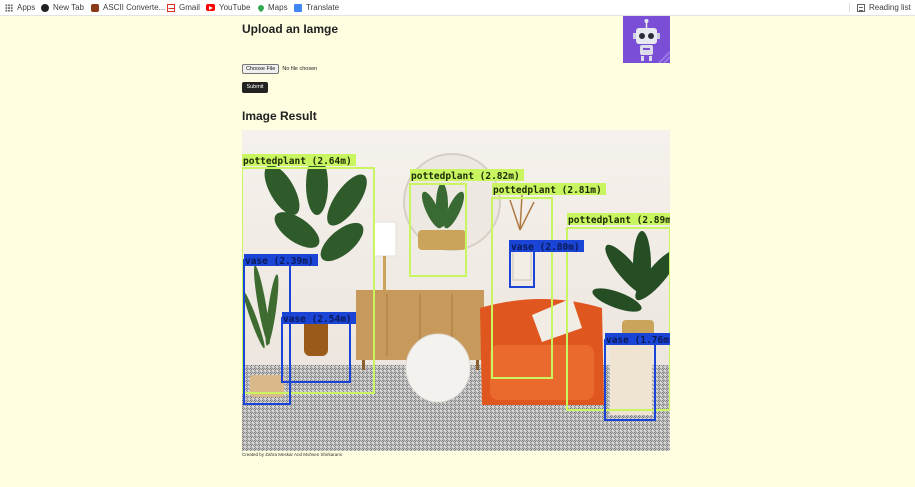  I want to click on bookmark-maps: Maps, so click(272, 7).